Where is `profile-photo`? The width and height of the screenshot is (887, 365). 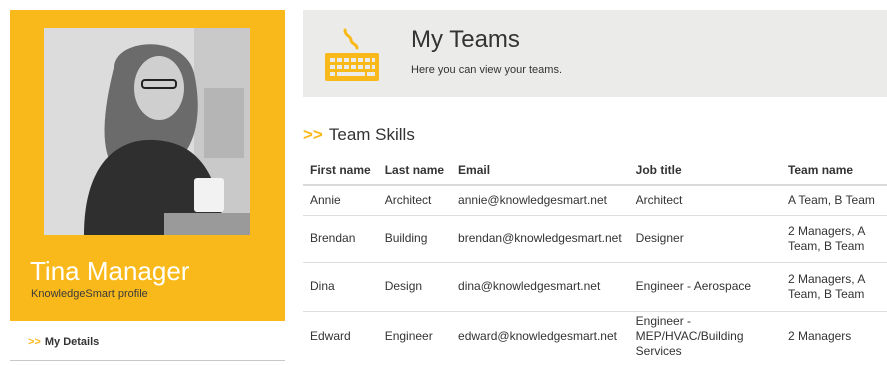
profile-photo is located at coordinates (147, 131).